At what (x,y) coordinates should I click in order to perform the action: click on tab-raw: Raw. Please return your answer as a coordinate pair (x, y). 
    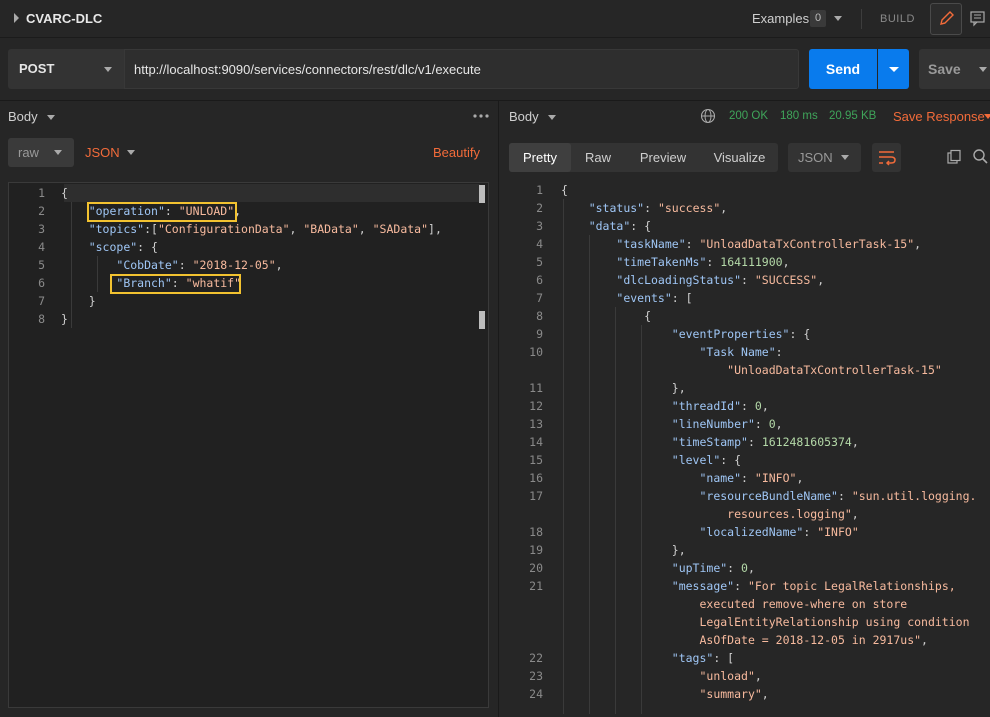
    Looking at the image, I should click on (598, 157).